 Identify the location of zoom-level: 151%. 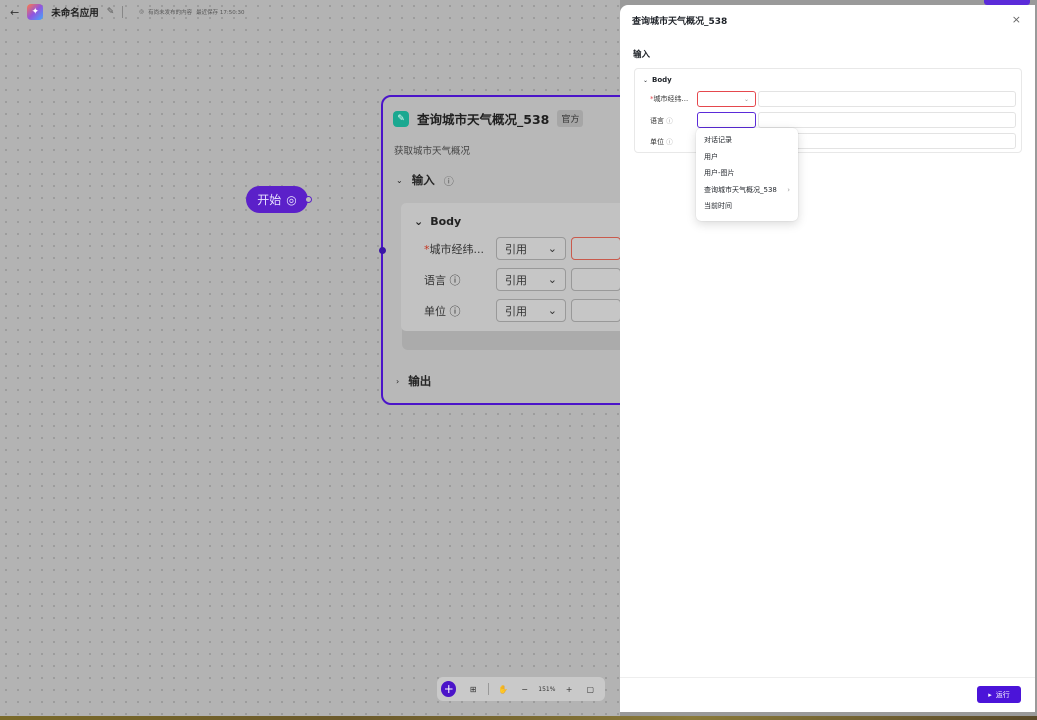
(546, 689).